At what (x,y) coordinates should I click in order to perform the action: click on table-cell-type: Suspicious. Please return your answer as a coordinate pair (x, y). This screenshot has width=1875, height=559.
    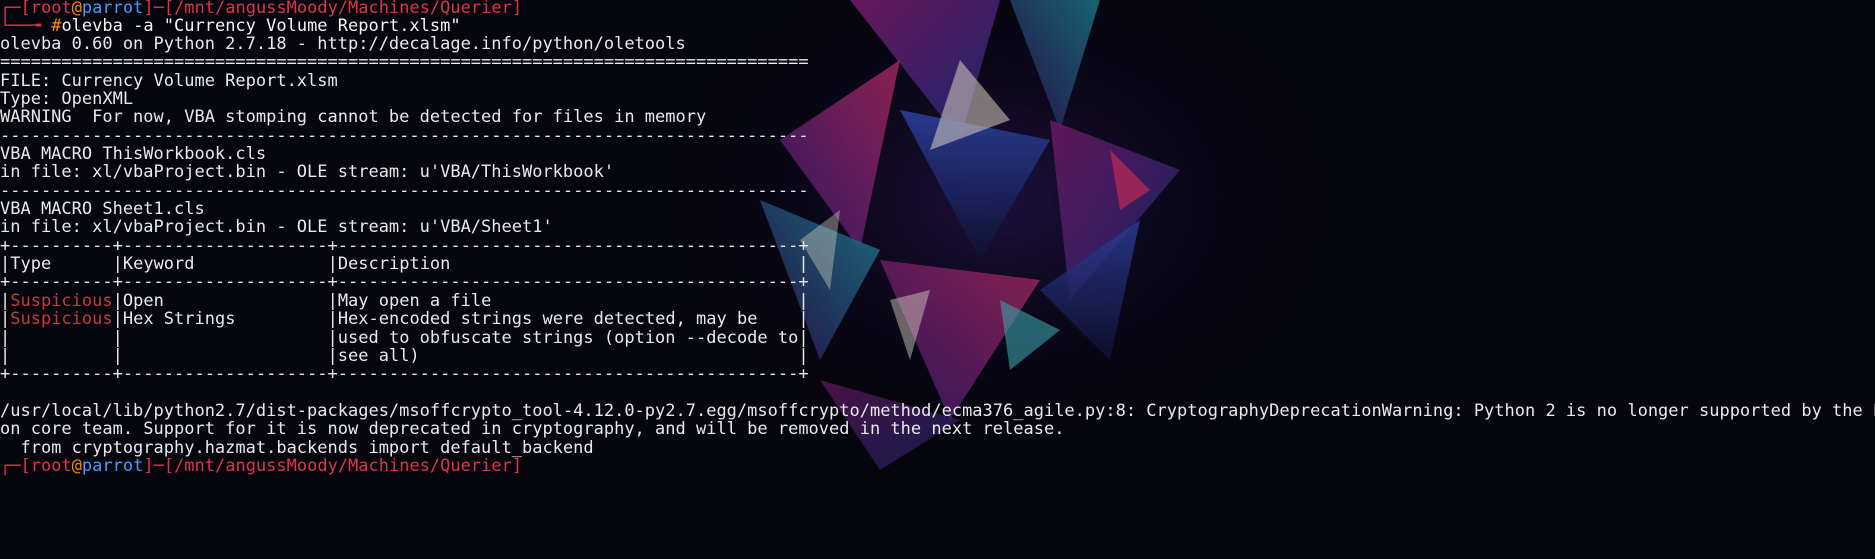
    Looking at the image, I should click on (61, 319).